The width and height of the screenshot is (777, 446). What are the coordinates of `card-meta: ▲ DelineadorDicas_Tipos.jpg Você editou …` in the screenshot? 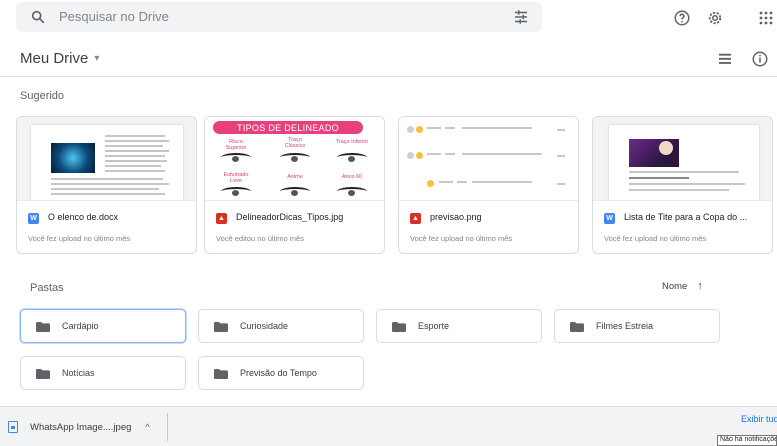 It's located at (294, 227).